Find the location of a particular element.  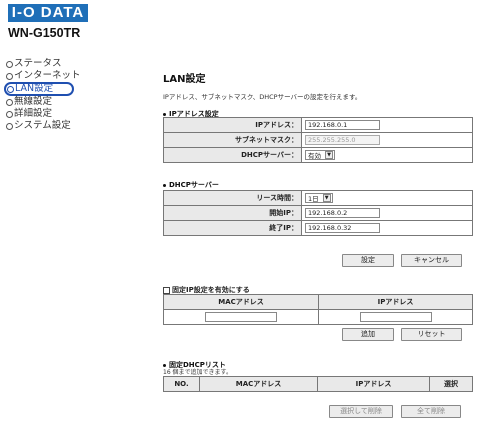

mac-address-input is located at coordinates (241, 317).